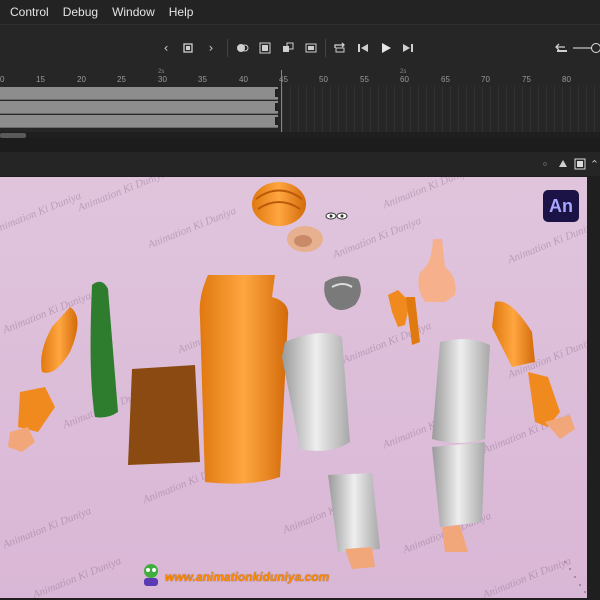 This screenshot has height=600, width=600. Describe the element at coordinates (211, 48) in the screenshot. I see `chevron-right-icon: ›` at that location.